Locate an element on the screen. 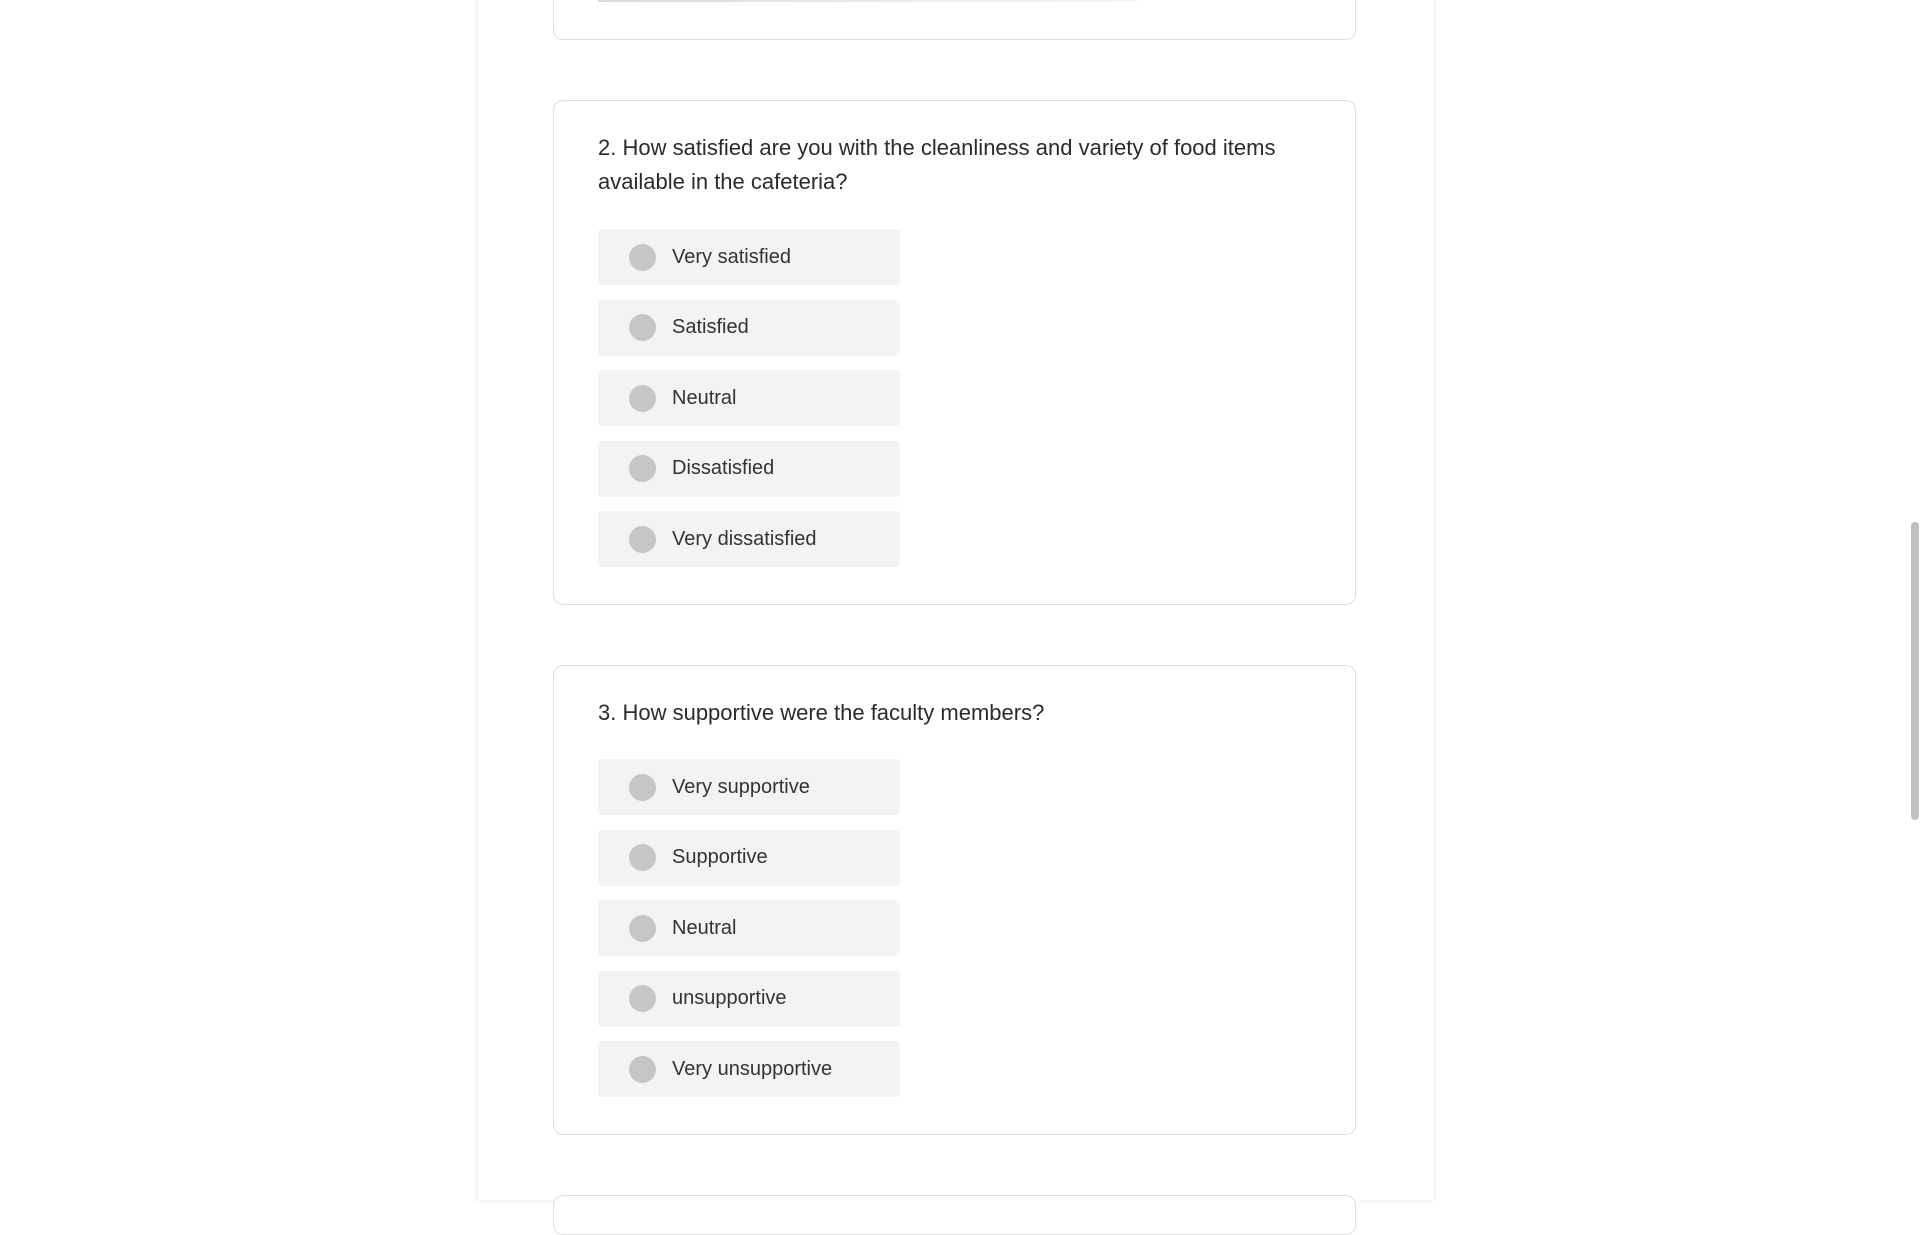 The image size is (1920, 1235). option-very-supportive: Very supportive is located at coordinates (749, 787).